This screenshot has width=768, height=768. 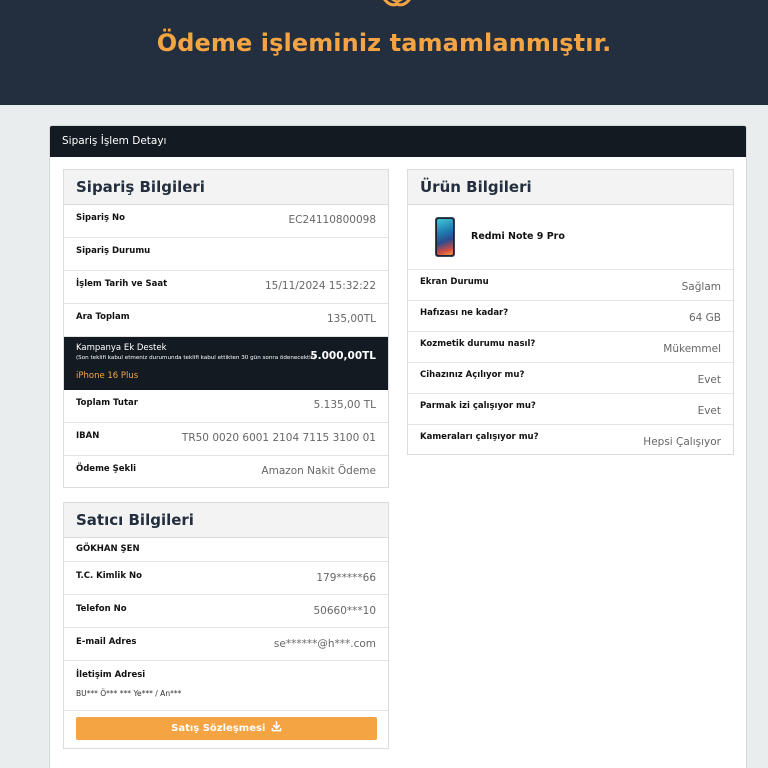 What do you see at coordinates (701, 287) in the screenshot?
I see `screen-condition-value: Sağlam` at bounding box center [701, 287].